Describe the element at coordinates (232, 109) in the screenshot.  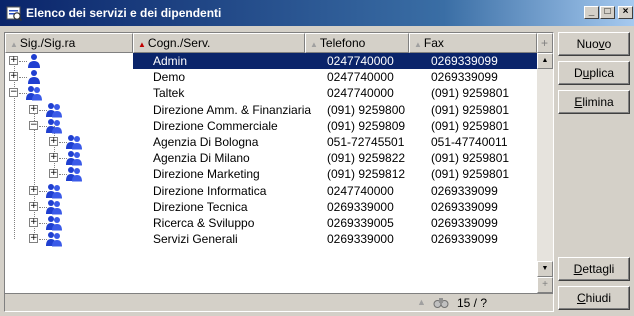
I see `row-name: Direzione Amm. & Finanziaria` at that location.